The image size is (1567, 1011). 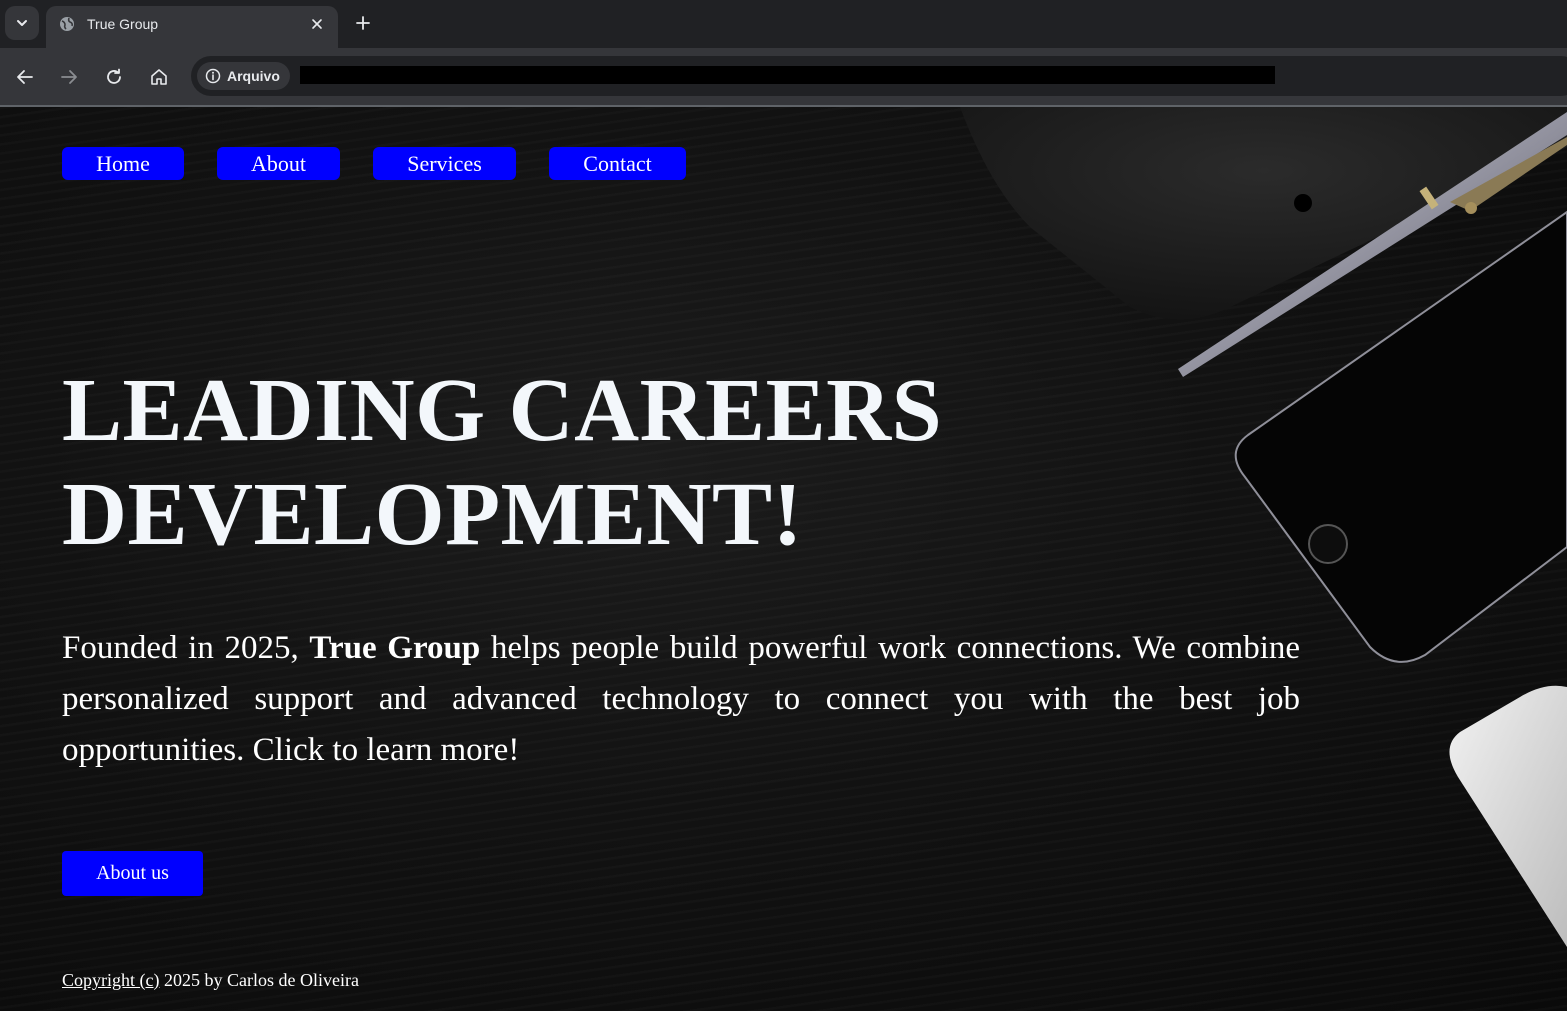 I want to click on footer: Copyright (c) 2025 by Carlos de Oliveira, so click(x=210, y=980).